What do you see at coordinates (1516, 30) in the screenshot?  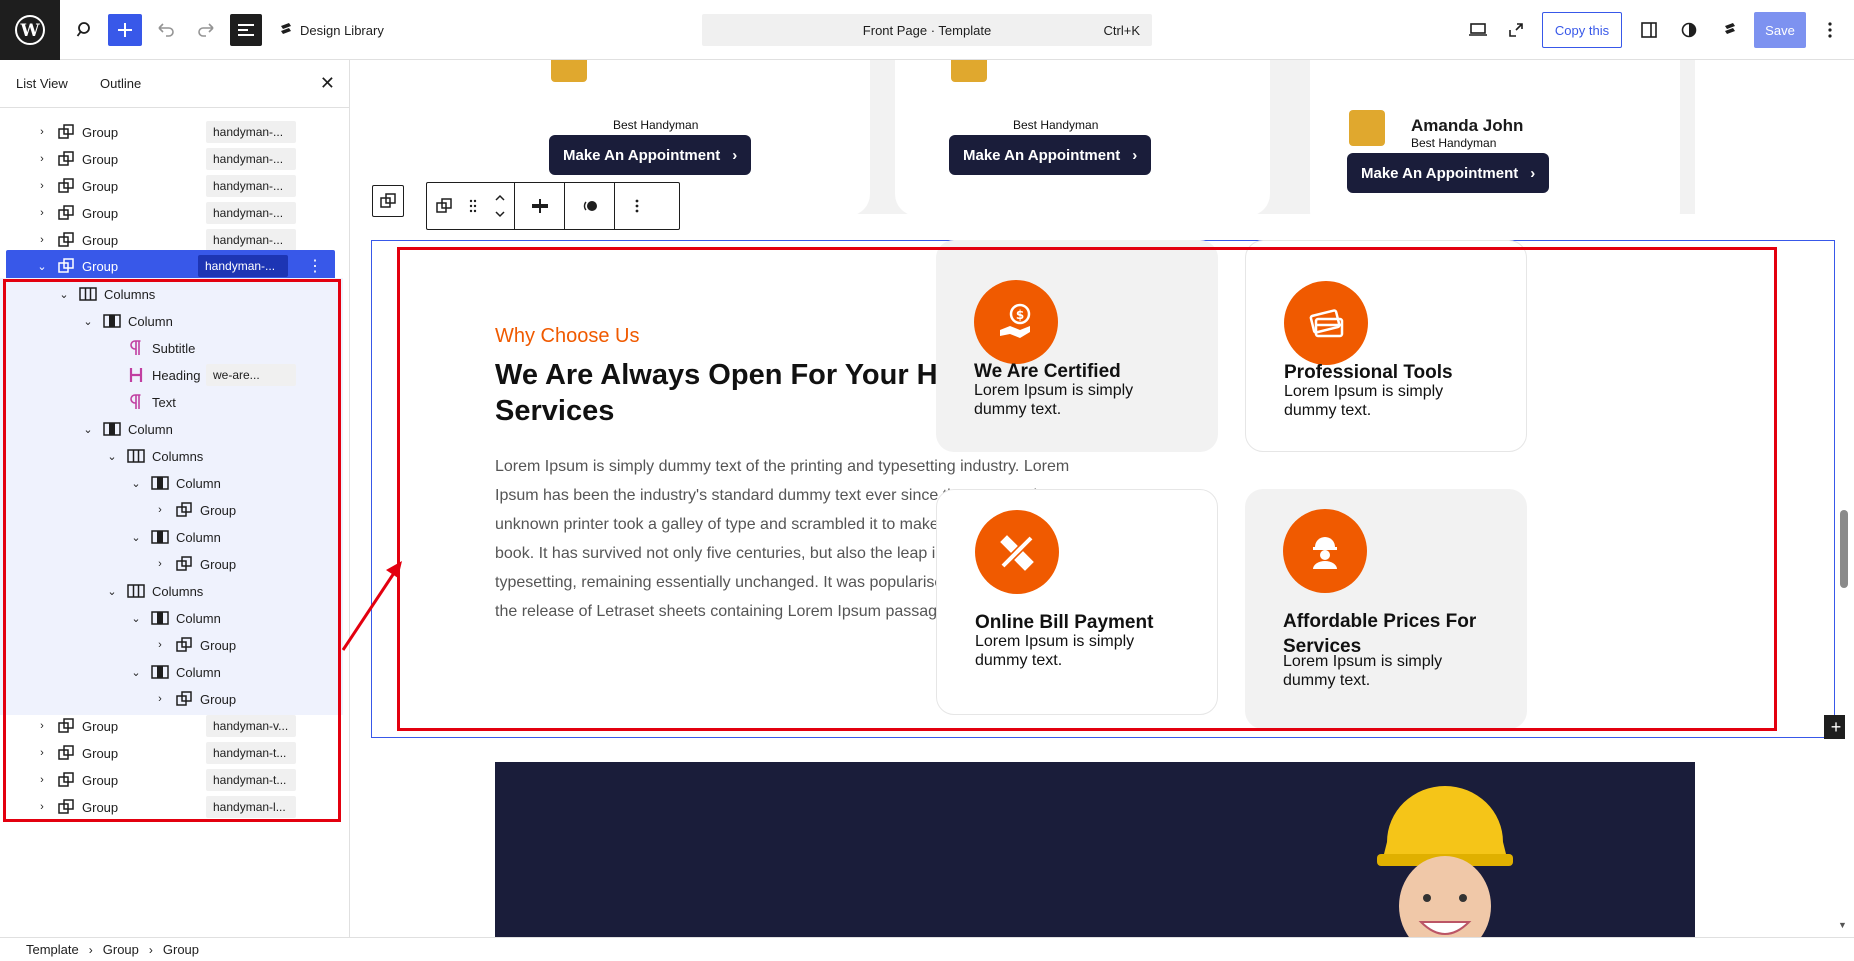 I see `view-fullscreen-button` at bounding box center [1516, 30].